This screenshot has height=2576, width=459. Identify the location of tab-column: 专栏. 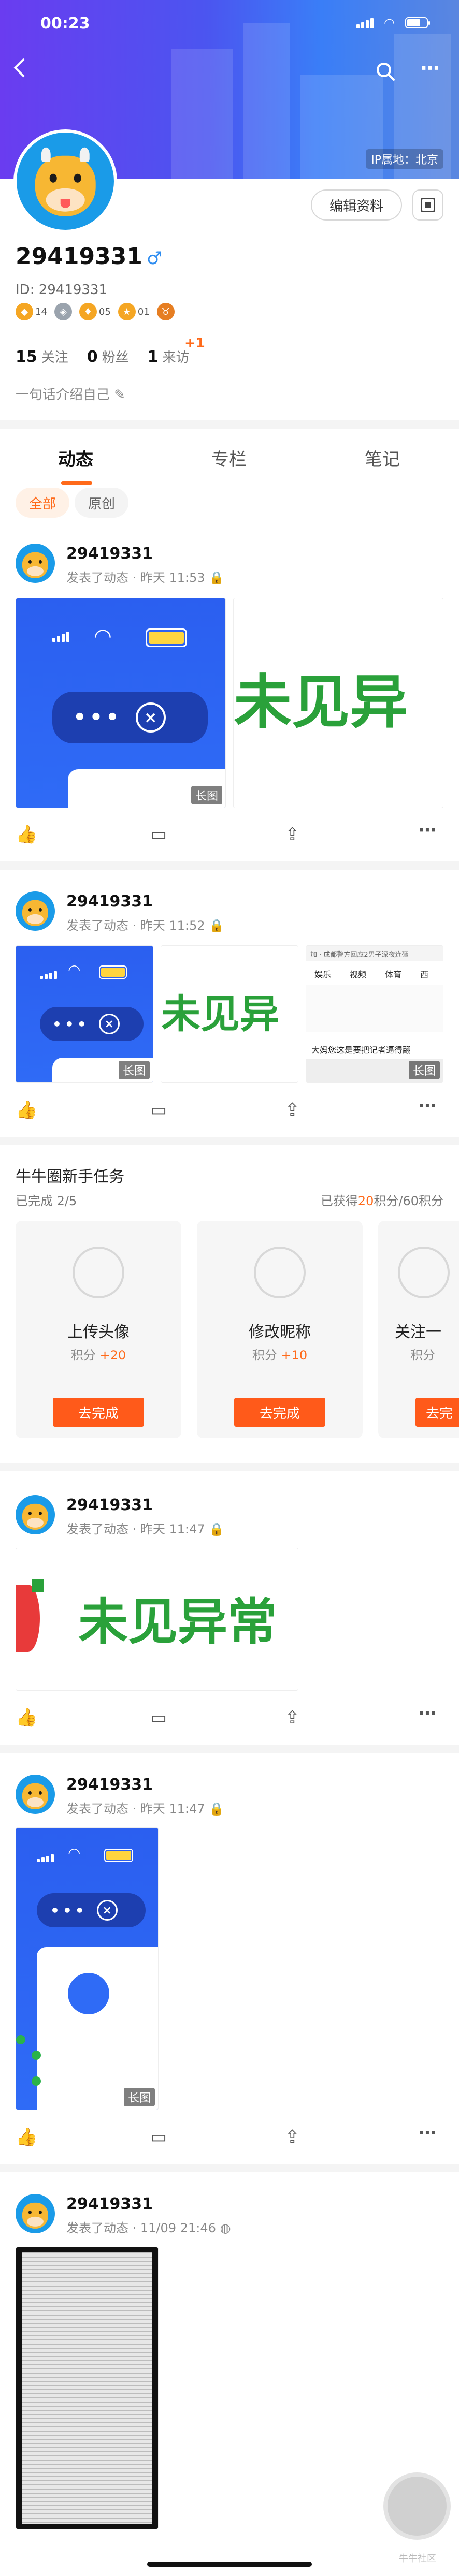
(229, 458).